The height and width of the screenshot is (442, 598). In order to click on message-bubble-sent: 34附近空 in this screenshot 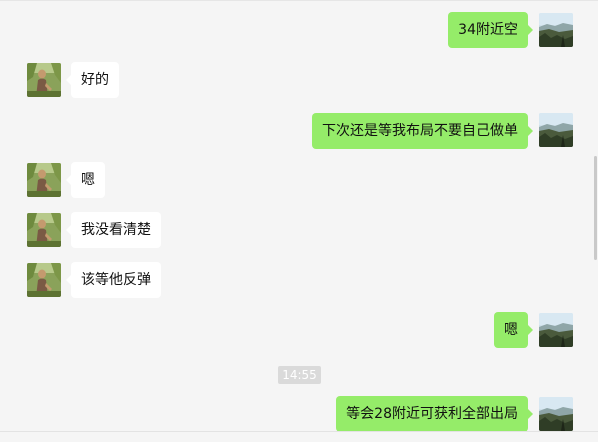, I will do `click(490, 30)`.